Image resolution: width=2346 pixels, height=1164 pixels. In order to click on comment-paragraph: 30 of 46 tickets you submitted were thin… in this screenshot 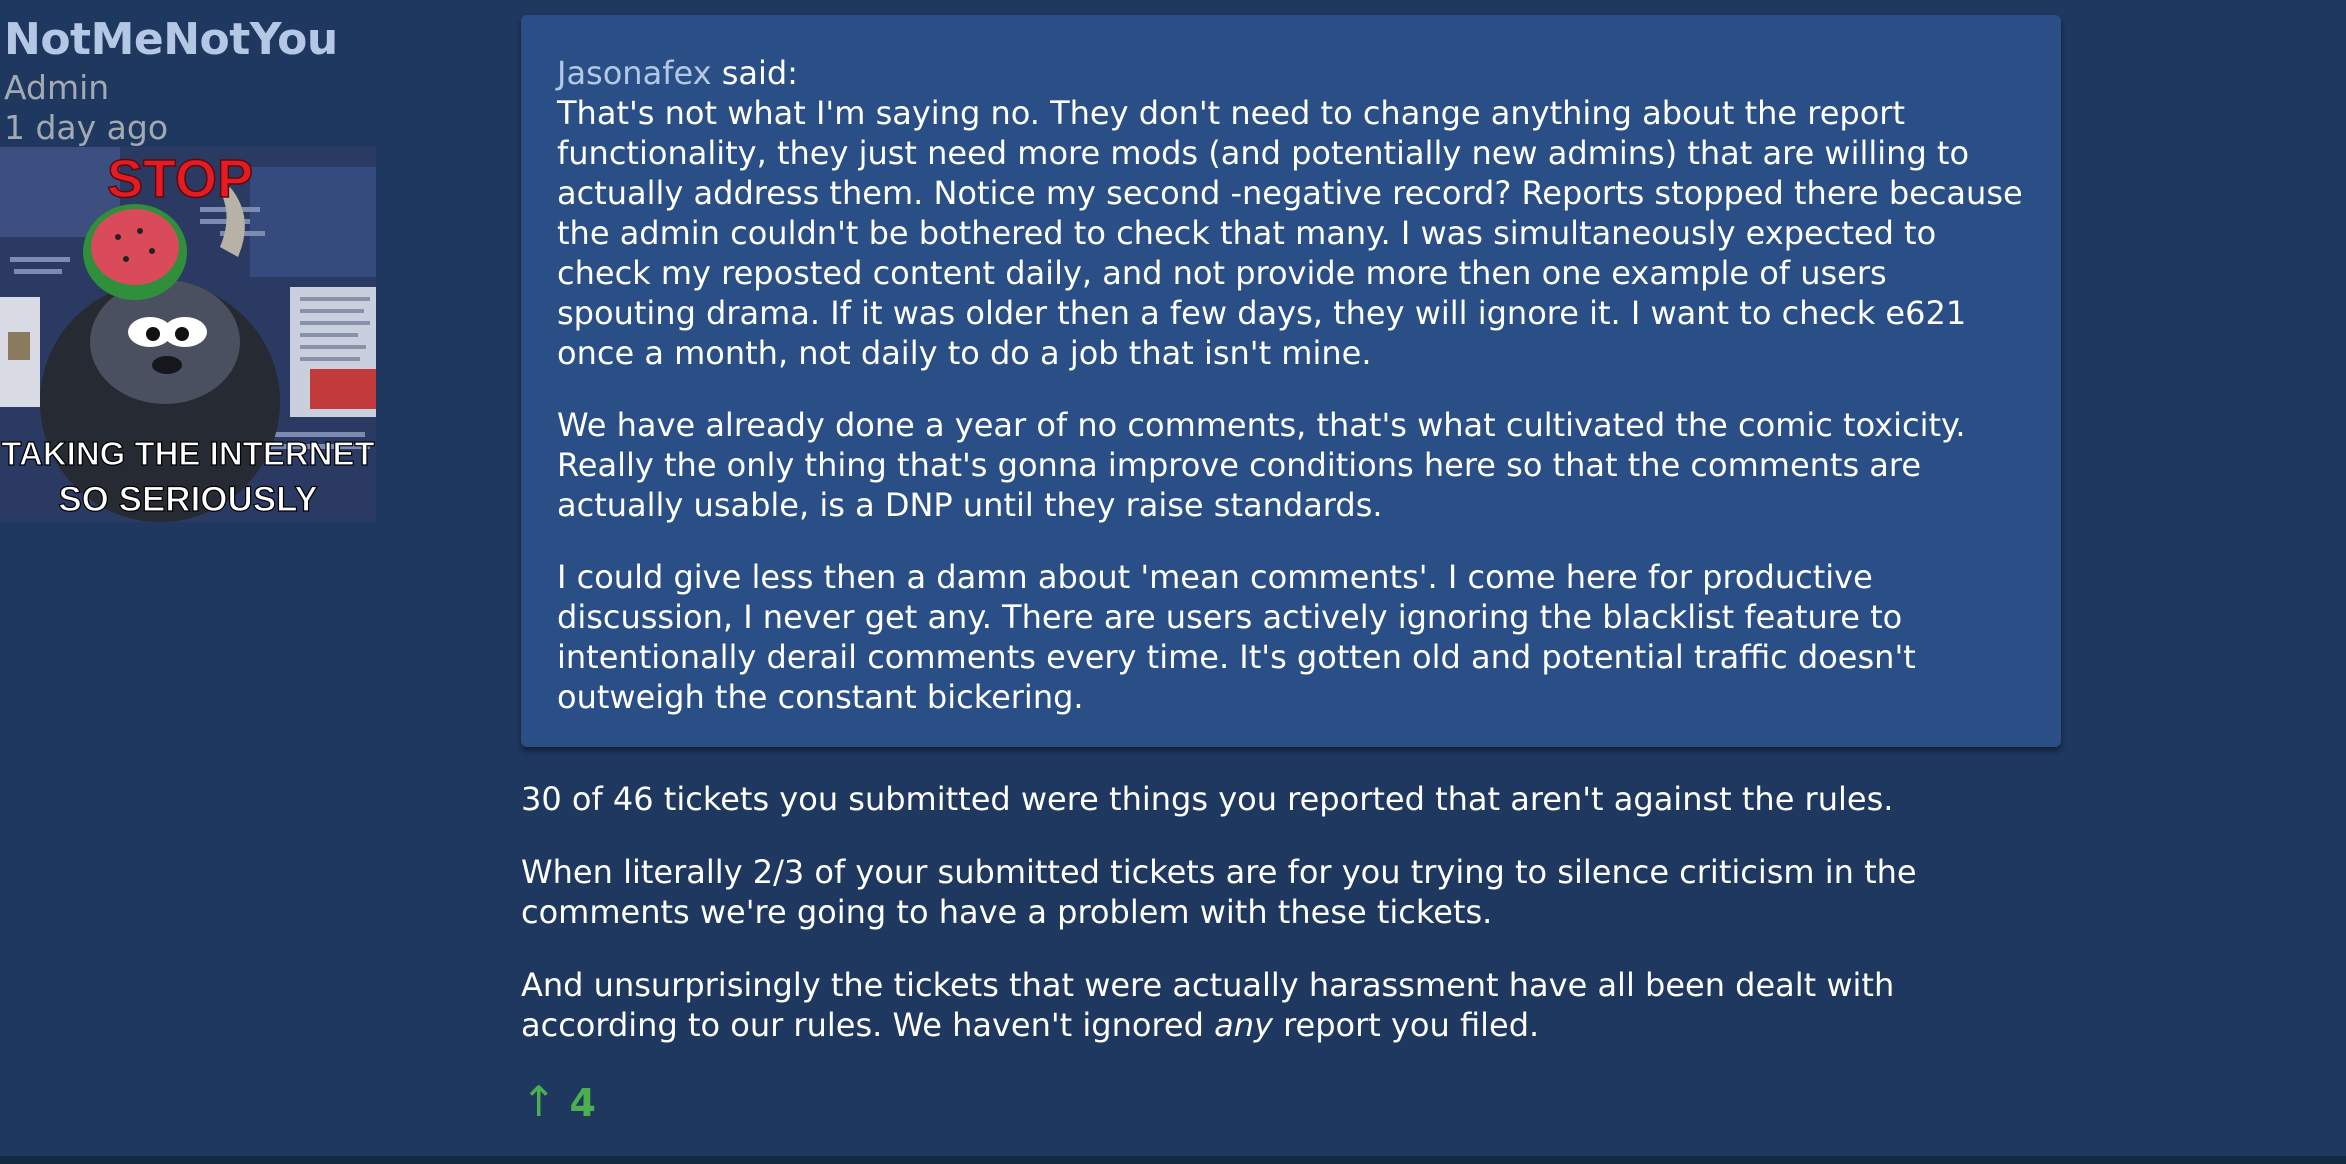, I will do `click(1207, 799)`.